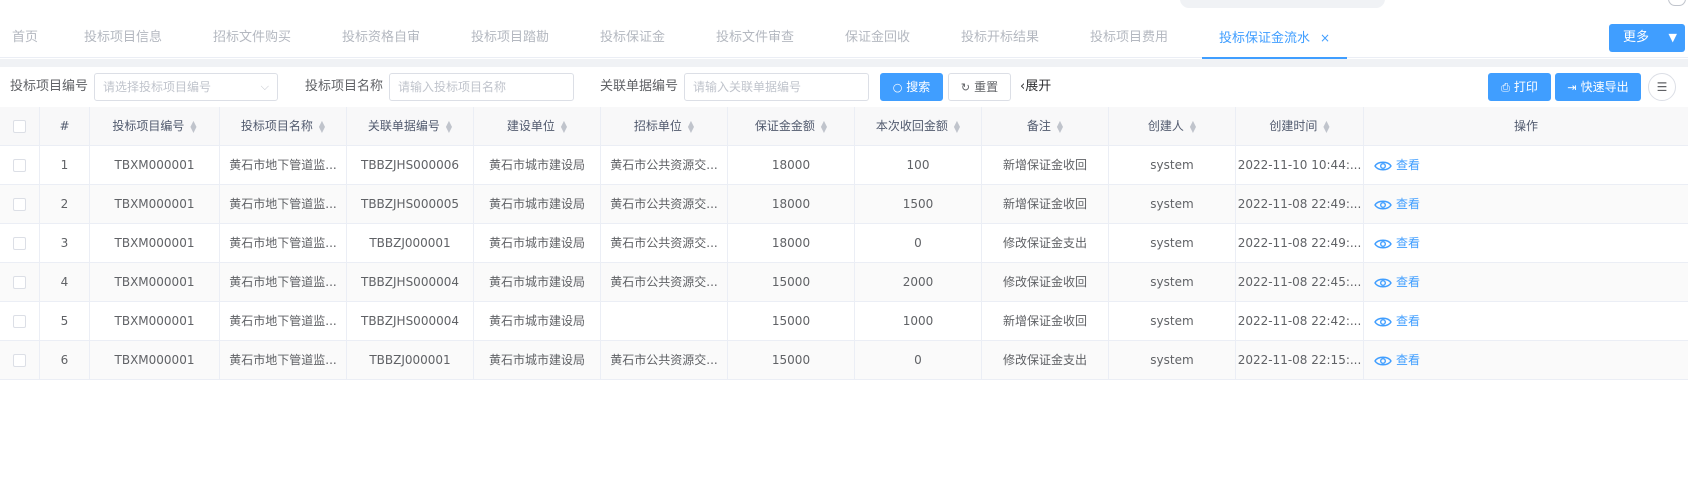 Image resolution: width=1688 pixels, height=495 pixels. Describe the element at coordinates (911, 87) in the screenshot. I see `search-button: ○ 搜索` at that location.